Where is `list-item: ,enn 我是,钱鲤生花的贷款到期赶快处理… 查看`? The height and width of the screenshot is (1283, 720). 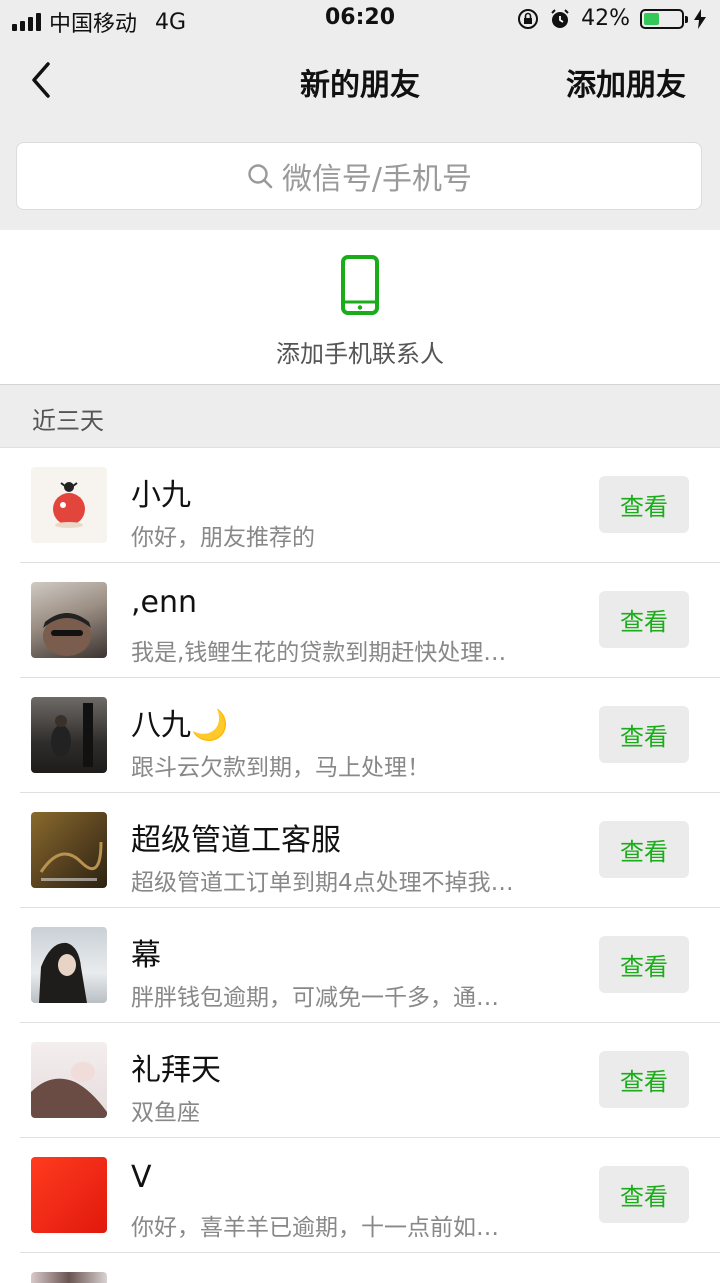
list-item: ,enn 我是,钱鲤生花的贷款到期赶快处理… 查看 is located at coordinates (360, 620).